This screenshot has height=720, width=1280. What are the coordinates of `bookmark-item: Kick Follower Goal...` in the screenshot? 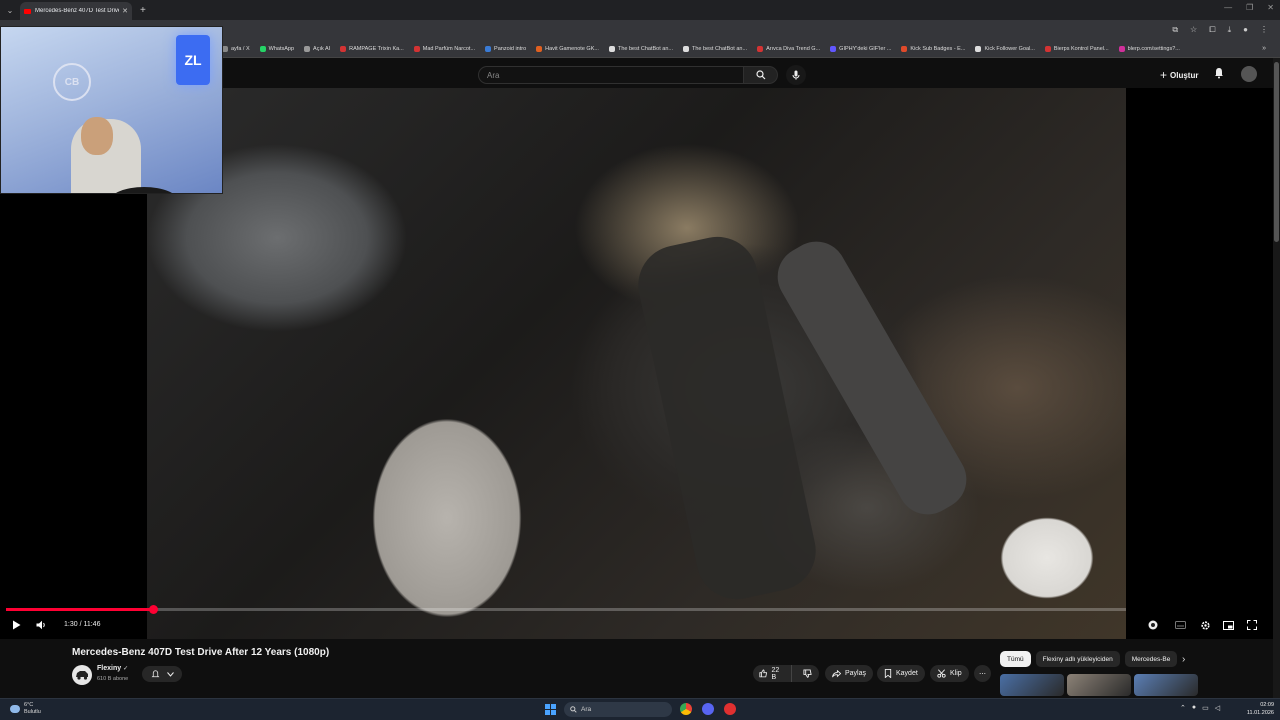 It's located at (1005, 49).